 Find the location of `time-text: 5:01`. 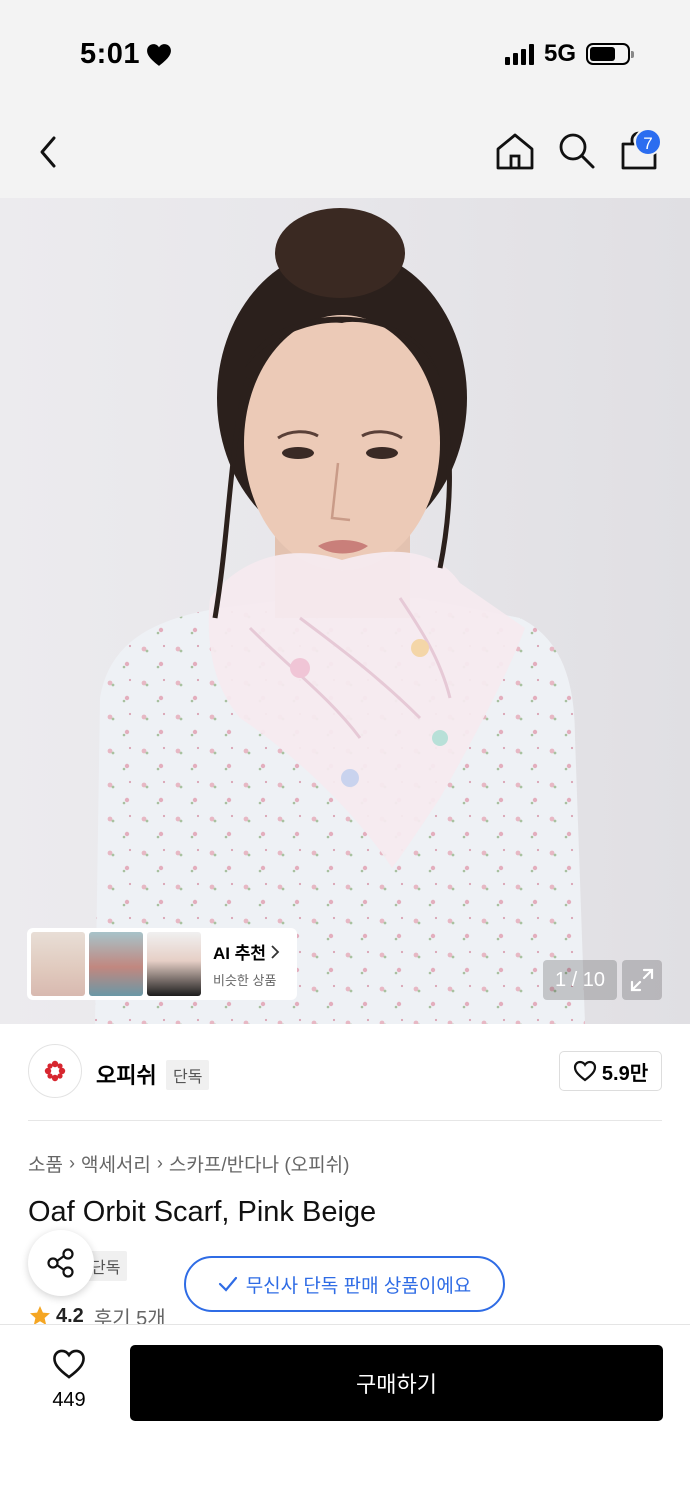

time-text: 5:01 is located at coordinates (110, 54).